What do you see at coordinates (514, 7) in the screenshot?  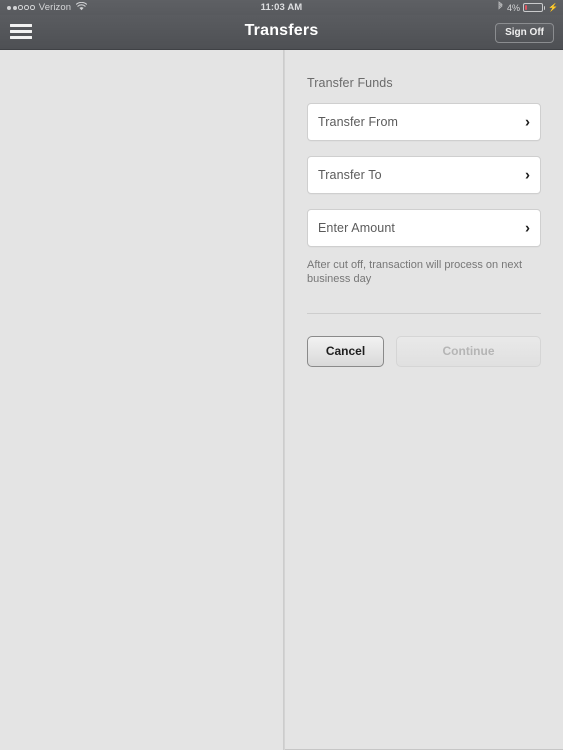 I see `battery-percent-label: 4%` at bounding box center [514, 7].